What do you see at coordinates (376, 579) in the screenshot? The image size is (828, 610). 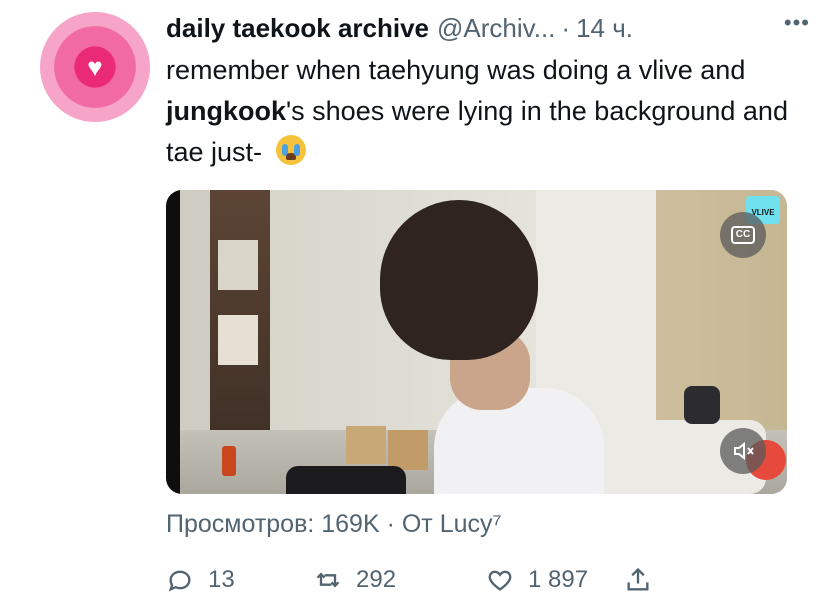 I see `retweet-count: 292` at bounding box center [376, 579].